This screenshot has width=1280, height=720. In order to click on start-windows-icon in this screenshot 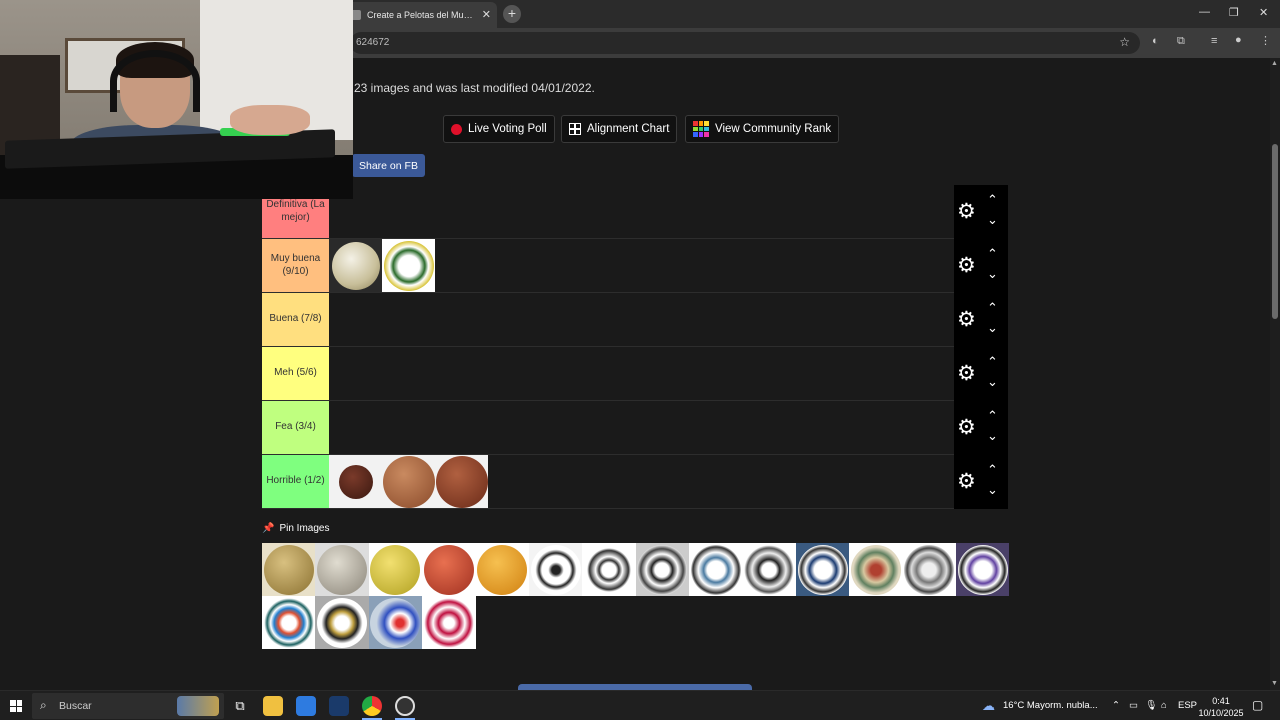, I will do `click(16, 706)`.